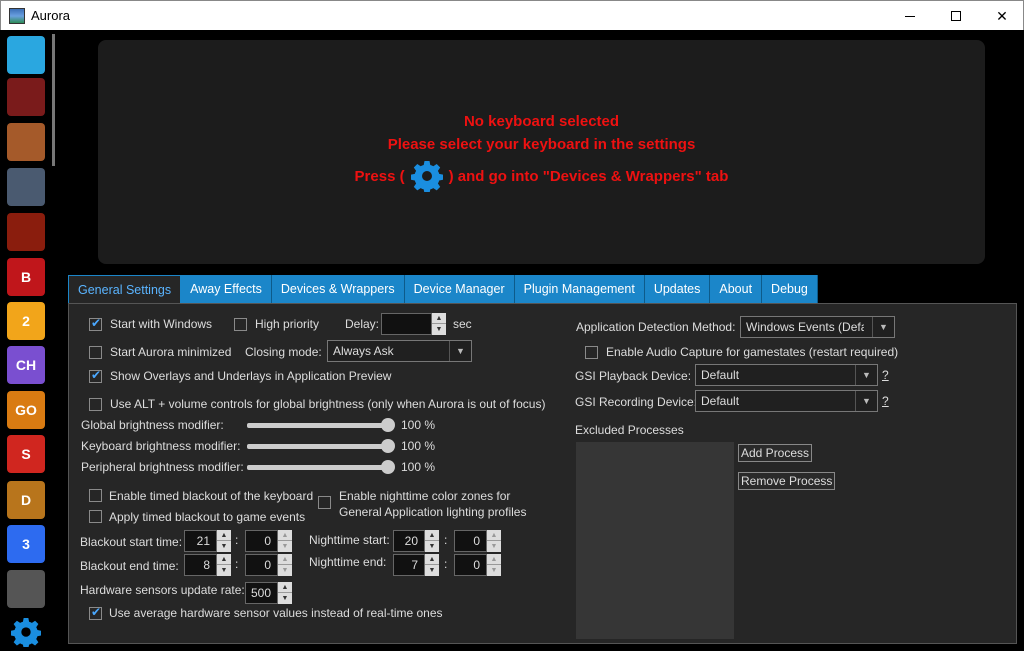 This screenshot has width=1024, height=651. Describe the element at coordinates (910, 16) in the screenshot. I see `minimize-button` at that location.